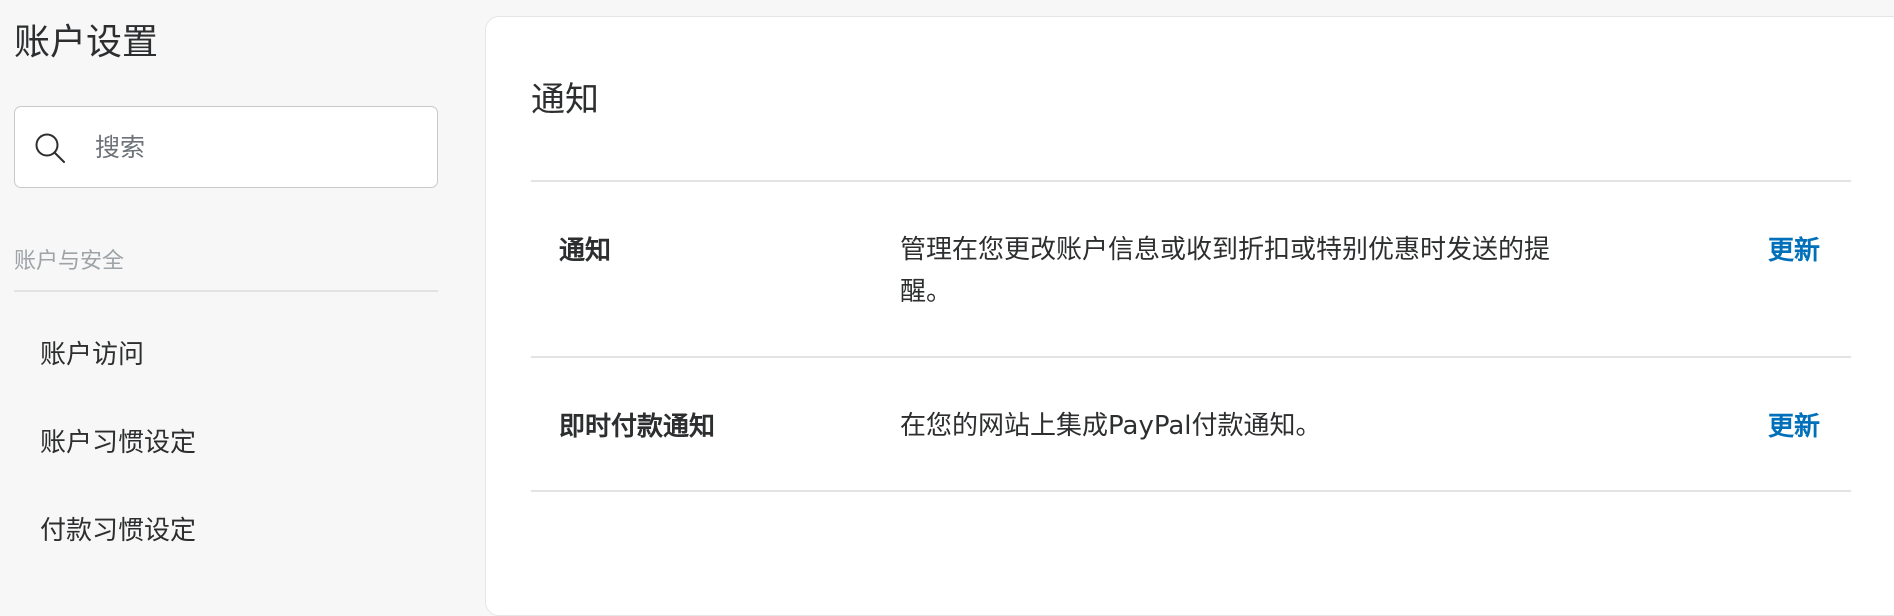  Describe the element at coordinates (118, 443) in the screenshot. I see `sidebar-item-account-preferences: 账户习惯设定` at that location.